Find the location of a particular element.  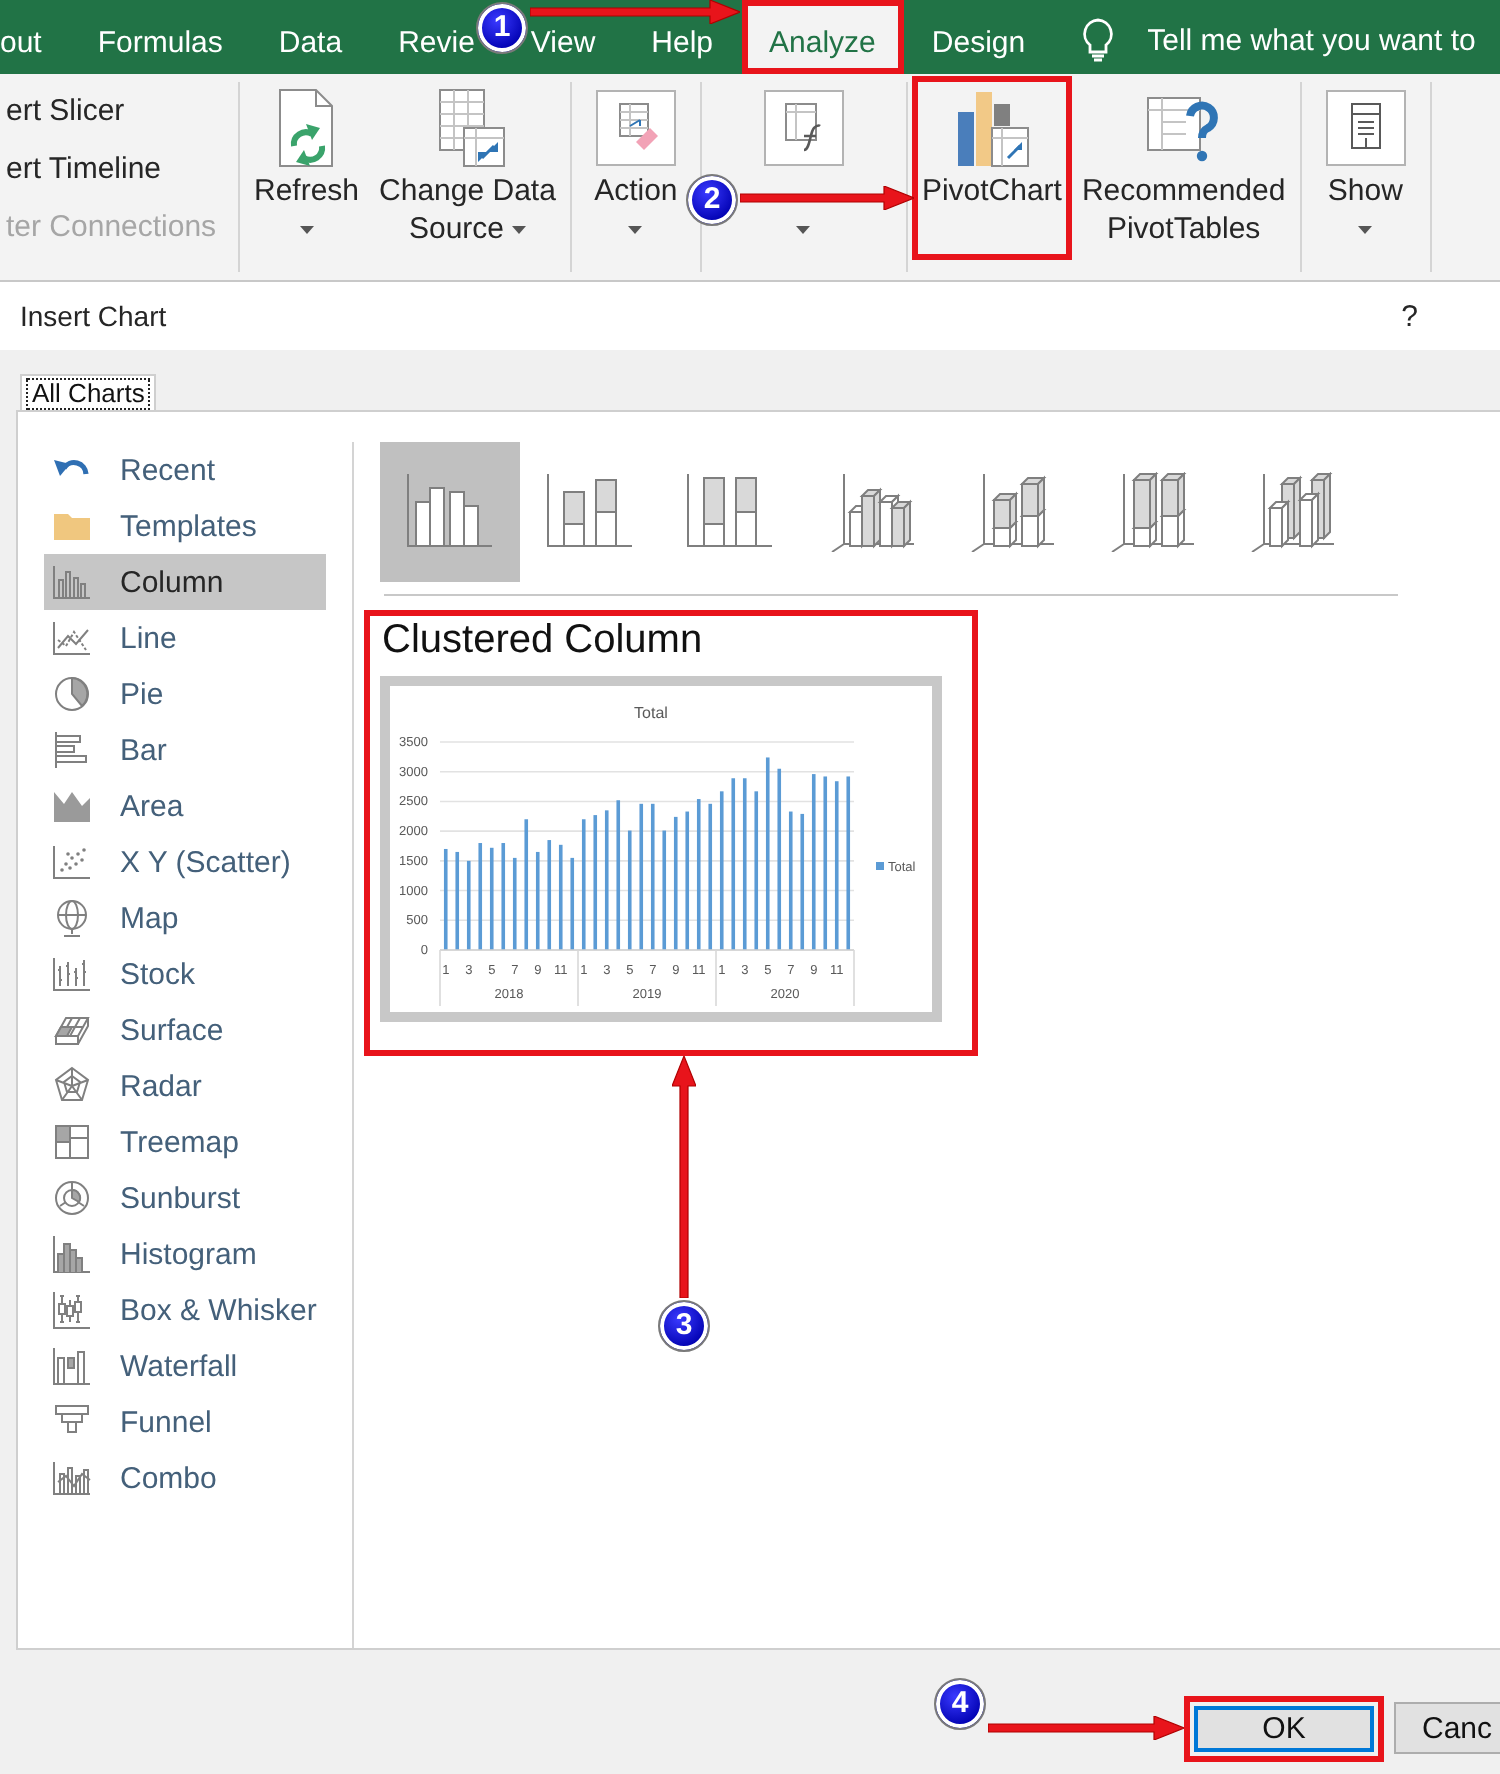

formula-sheet-icon is located at coordinates (803, 128).